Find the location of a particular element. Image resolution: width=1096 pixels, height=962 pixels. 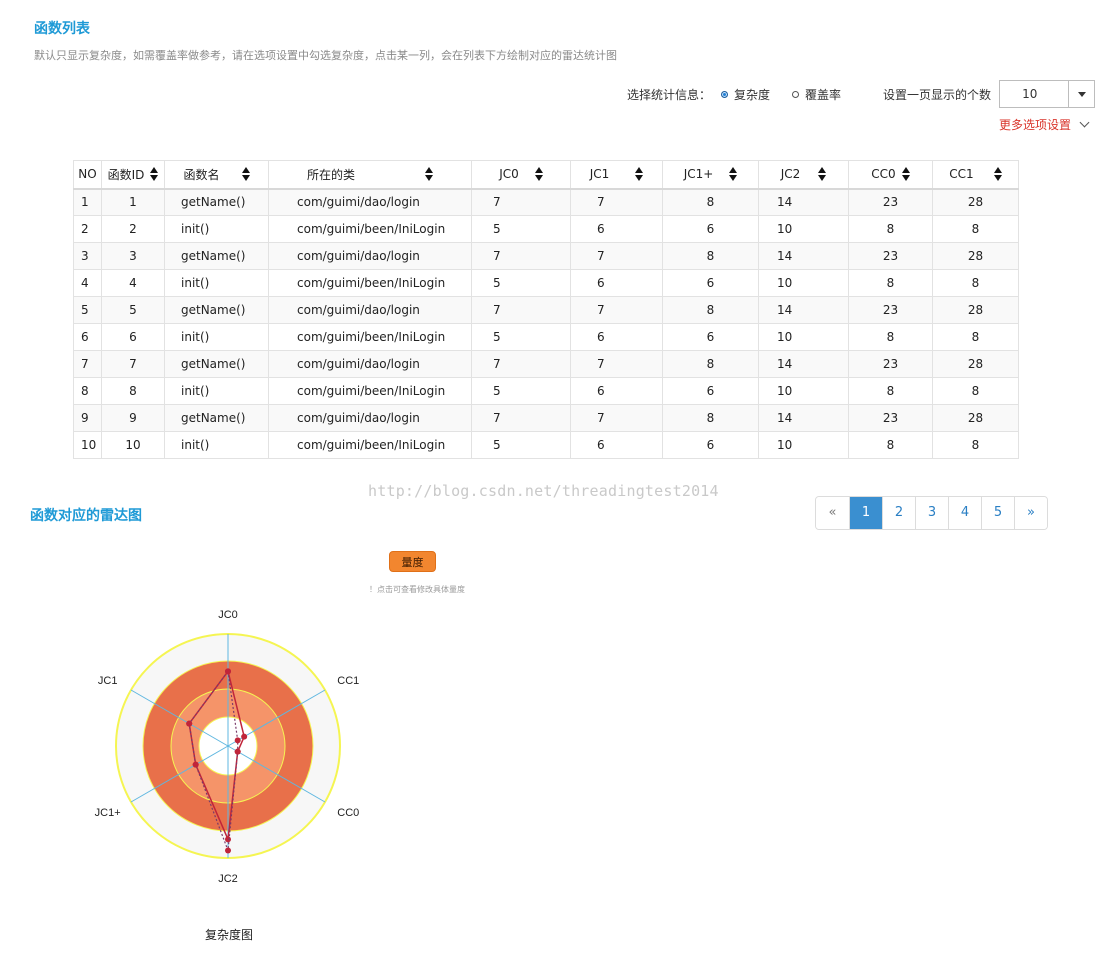

caret-down-icon is located at coordinates (1081, 94).